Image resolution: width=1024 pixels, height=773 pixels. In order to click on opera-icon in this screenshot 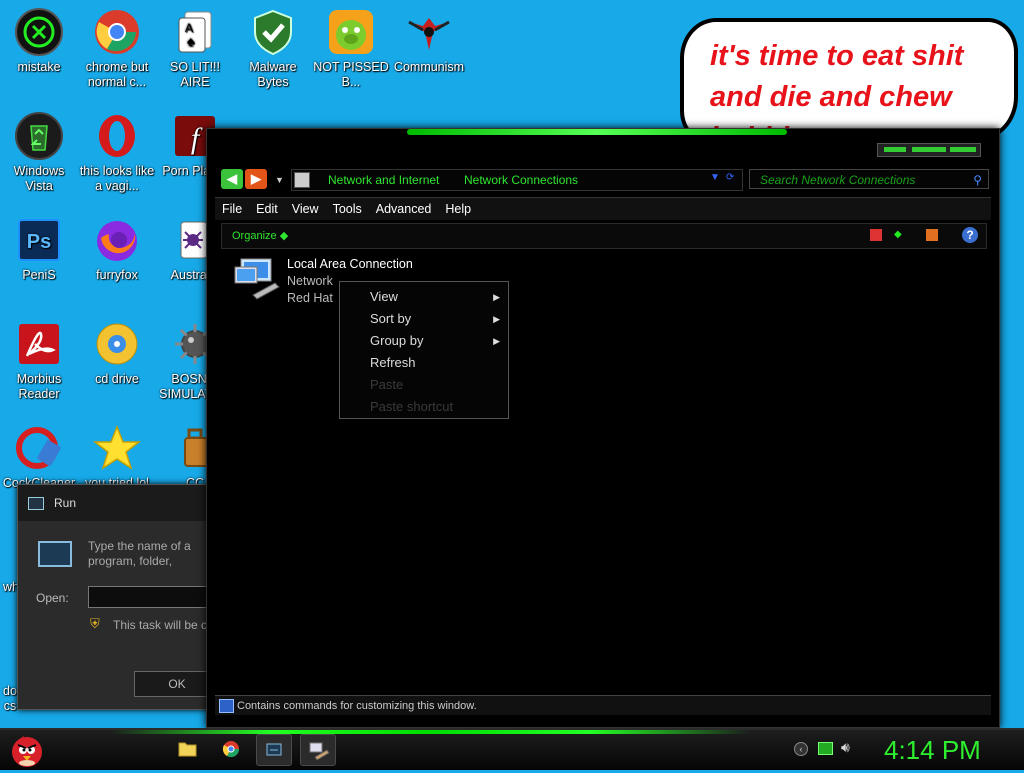, I will do `click(117, 136)`.